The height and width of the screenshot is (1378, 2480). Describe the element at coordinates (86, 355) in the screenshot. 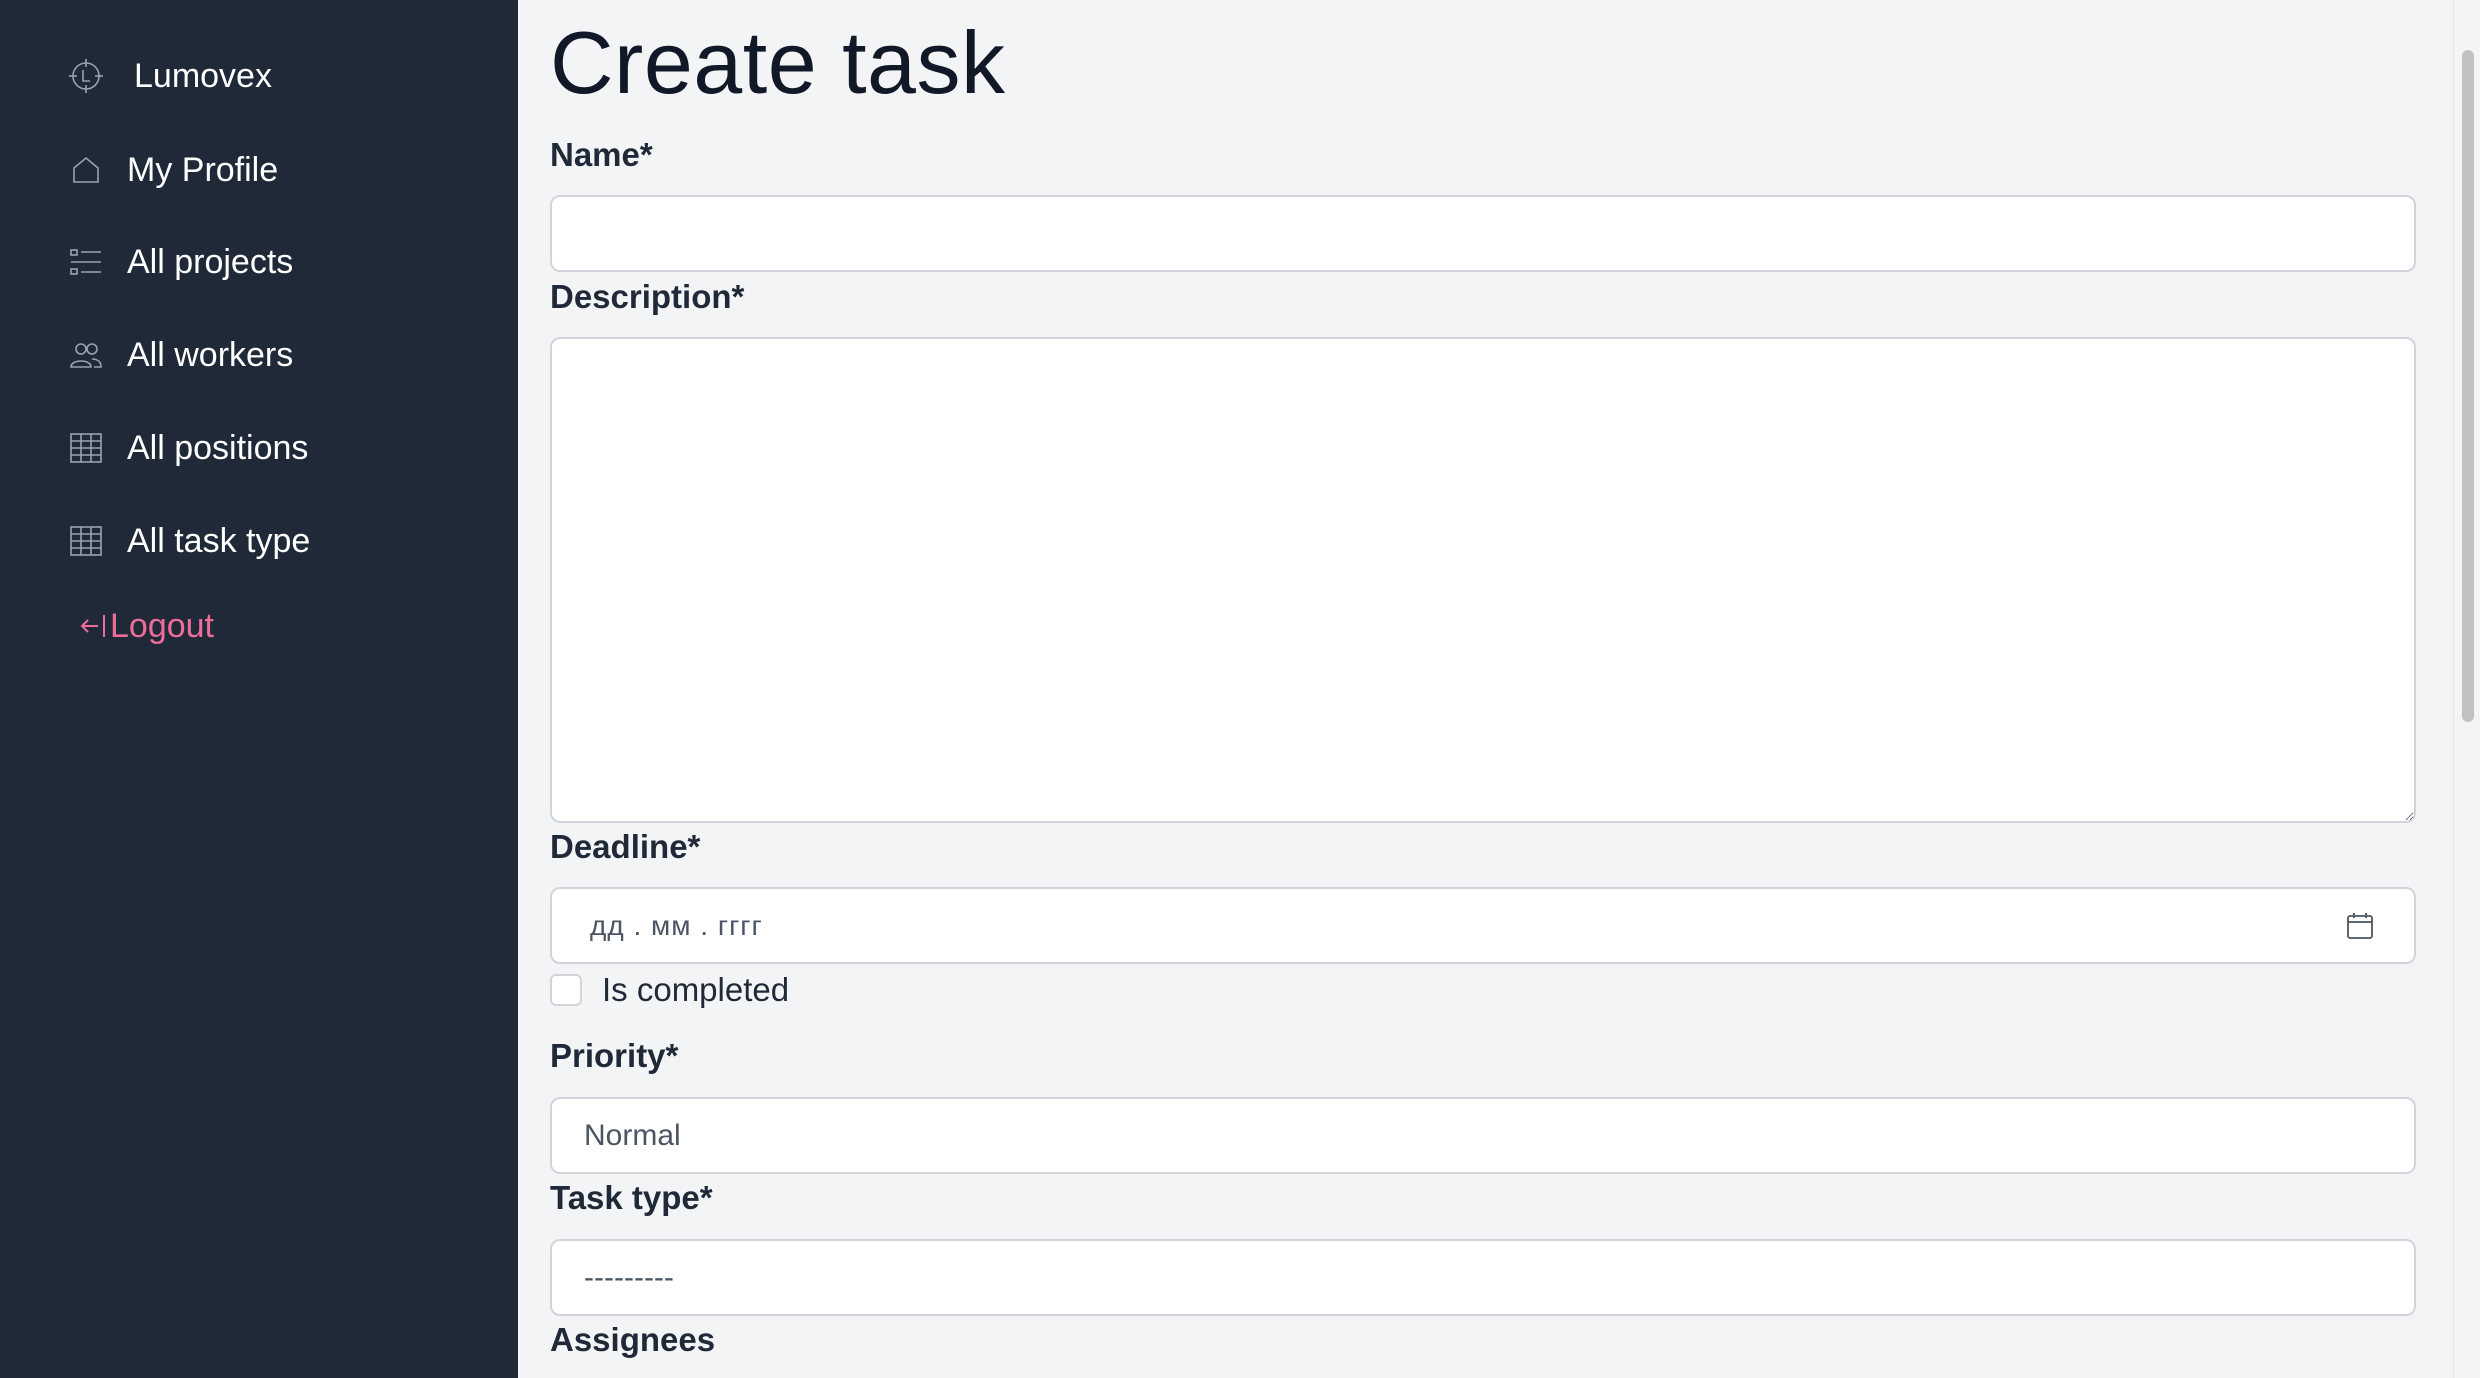

I see `users-icon` at that location.